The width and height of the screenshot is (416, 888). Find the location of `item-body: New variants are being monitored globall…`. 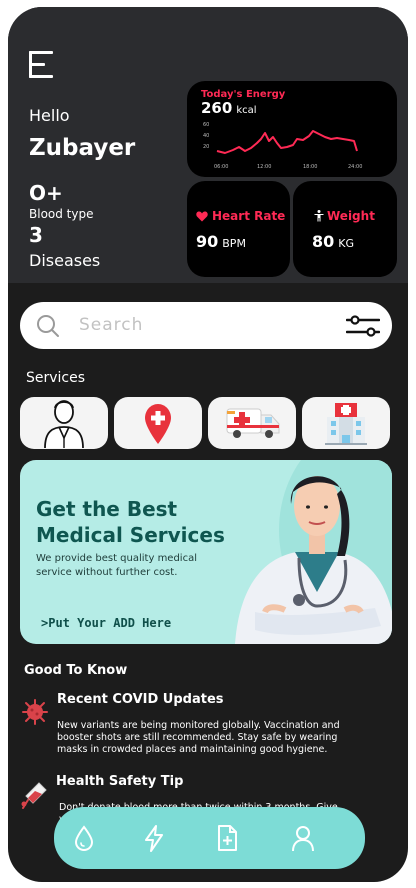

item-body: New variants are being monitored globall… is located at coordinates (198, 737).